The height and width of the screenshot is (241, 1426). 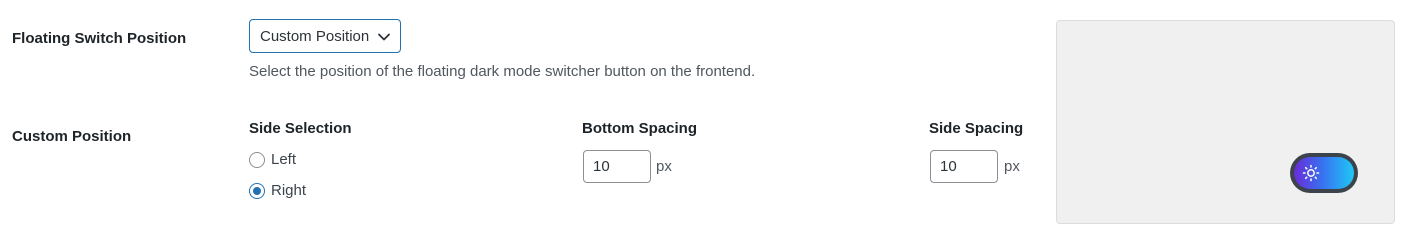 I want to click on dark-mode-toggle-preview, so click(x=1324, y=173).